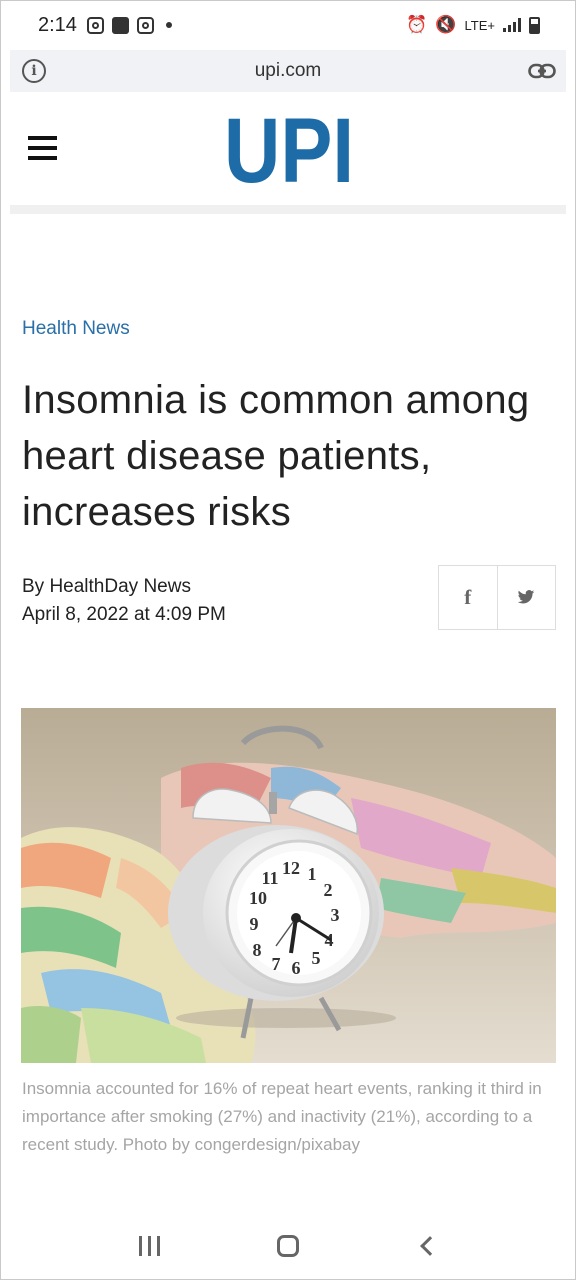  What do you see at coordinates (534, 25) in the screenshot?
I see `battery-icon` at bounding box center [534, 25].